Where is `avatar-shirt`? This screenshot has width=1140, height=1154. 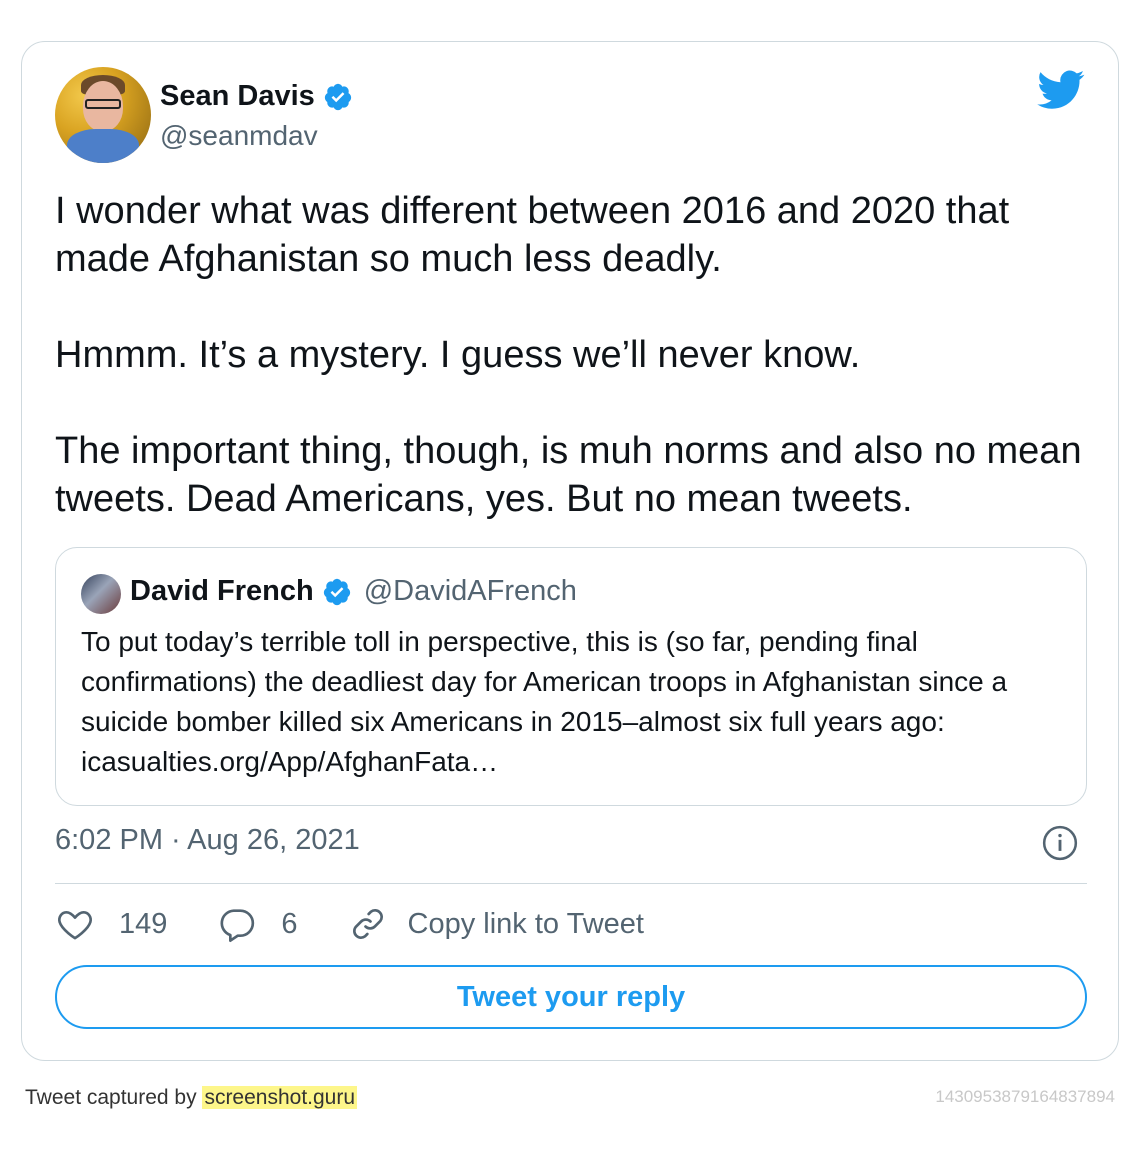 avatar-shirt is located at coordinates (103, 146).